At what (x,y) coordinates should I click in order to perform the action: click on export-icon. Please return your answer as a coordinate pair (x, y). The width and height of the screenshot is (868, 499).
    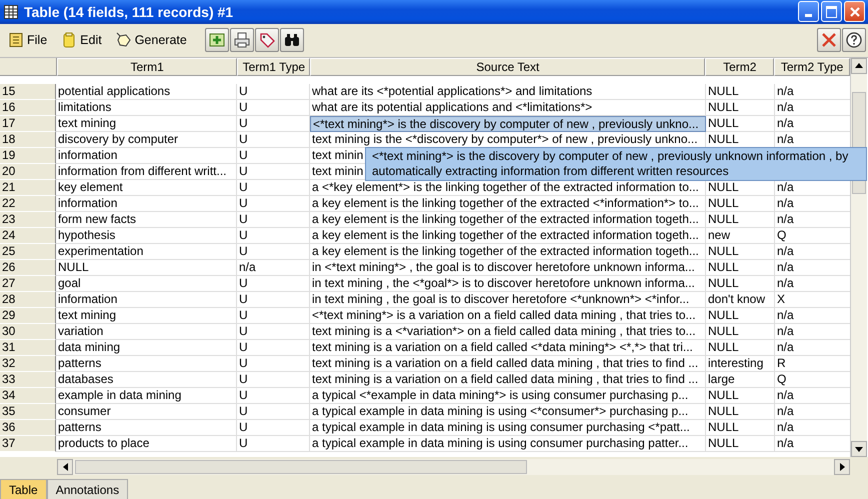
    Looking at the image, I should click on (216, 40).